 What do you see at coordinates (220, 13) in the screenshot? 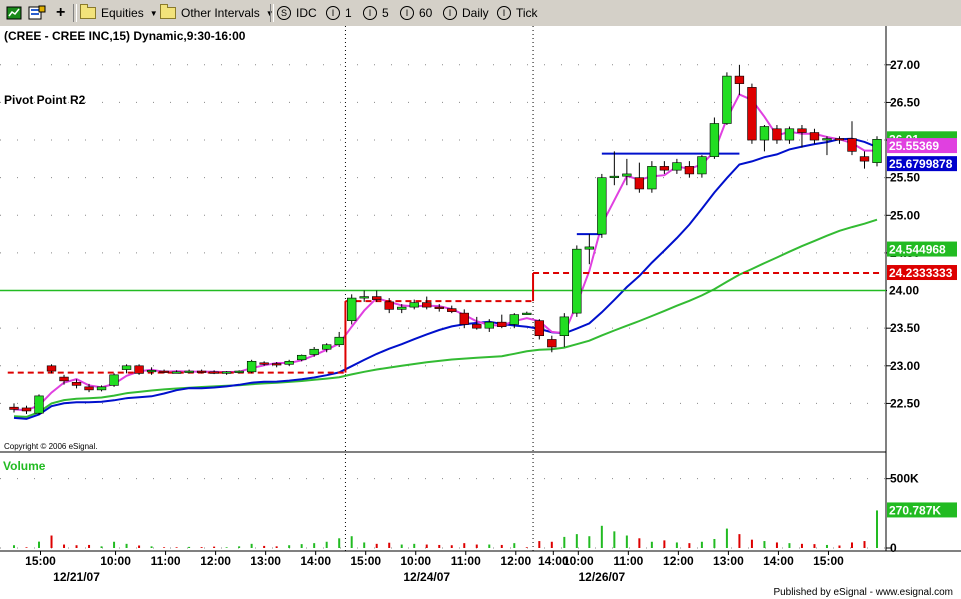
I see `intervals-label: Other Intervals` at bounding box center [220, 13].